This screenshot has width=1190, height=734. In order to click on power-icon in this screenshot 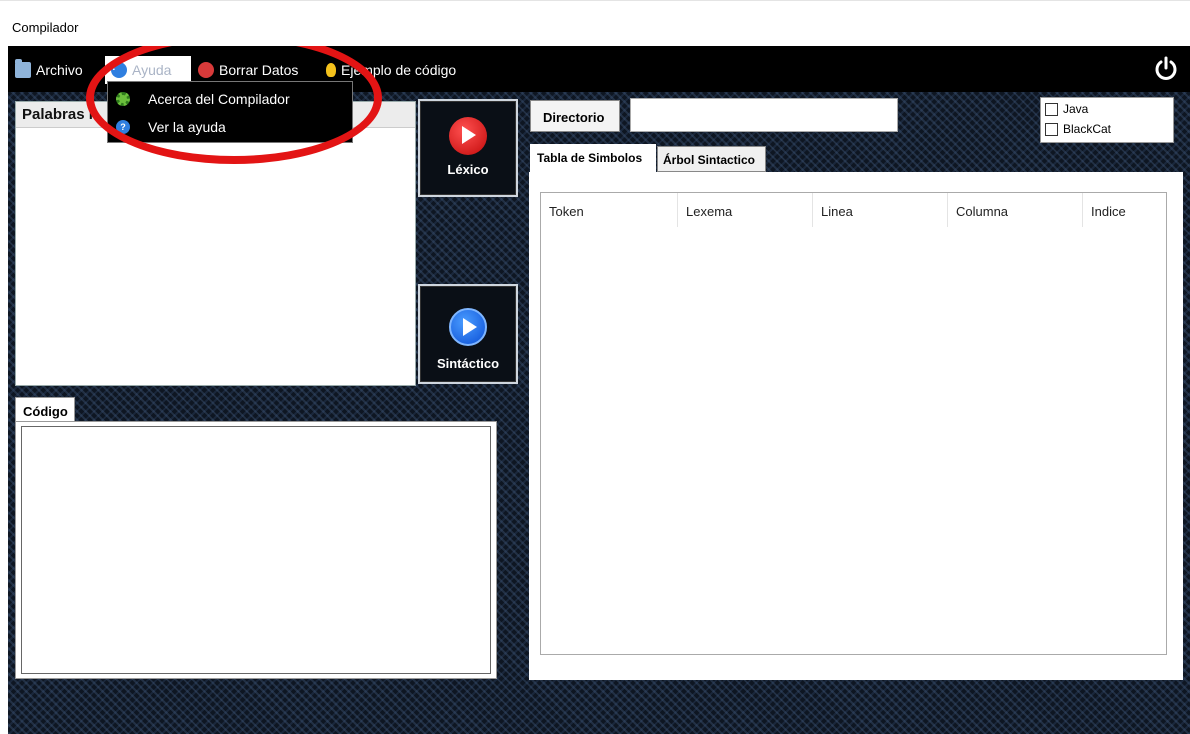, I will do `click(1166, 69)`.